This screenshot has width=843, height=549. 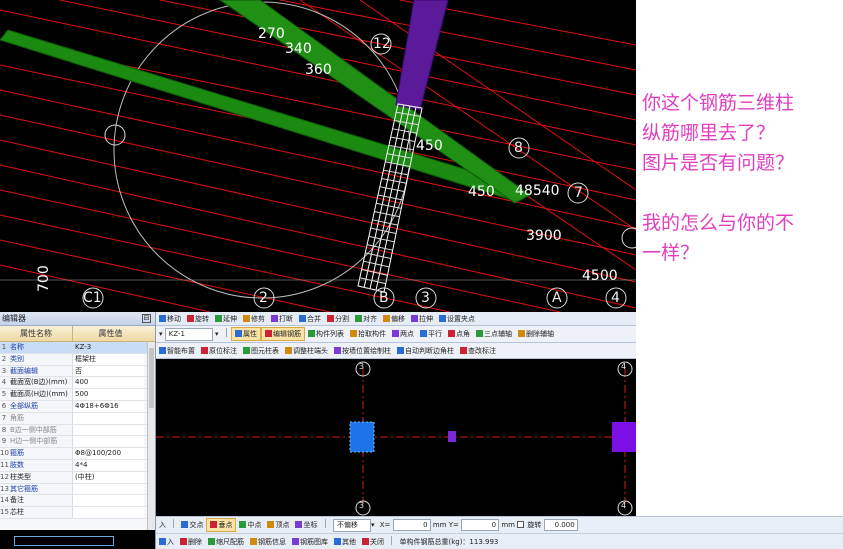 I want to click on toolbar-button: 钢筋图库, so click(x=310, y=541).